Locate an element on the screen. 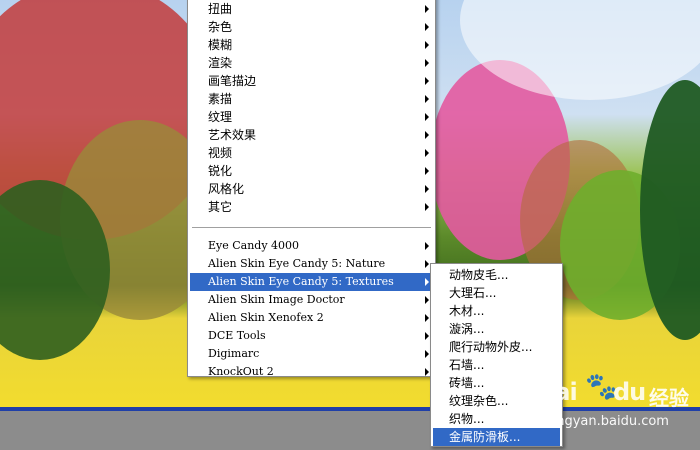 The width and height of the screenshot is (700, 450). menu-item-label: 素描 is located at coordinates (220, 99).